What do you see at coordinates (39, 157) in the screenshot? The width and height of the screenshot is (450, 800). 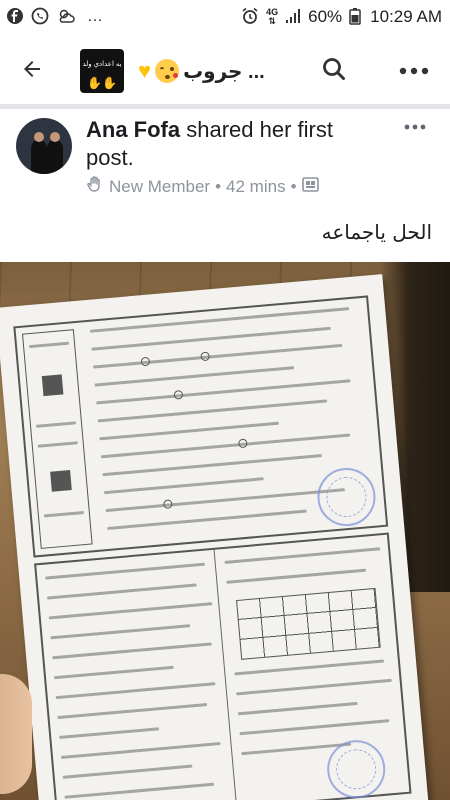 I see `avatar-figure-left` at bounding box center [39, 157].